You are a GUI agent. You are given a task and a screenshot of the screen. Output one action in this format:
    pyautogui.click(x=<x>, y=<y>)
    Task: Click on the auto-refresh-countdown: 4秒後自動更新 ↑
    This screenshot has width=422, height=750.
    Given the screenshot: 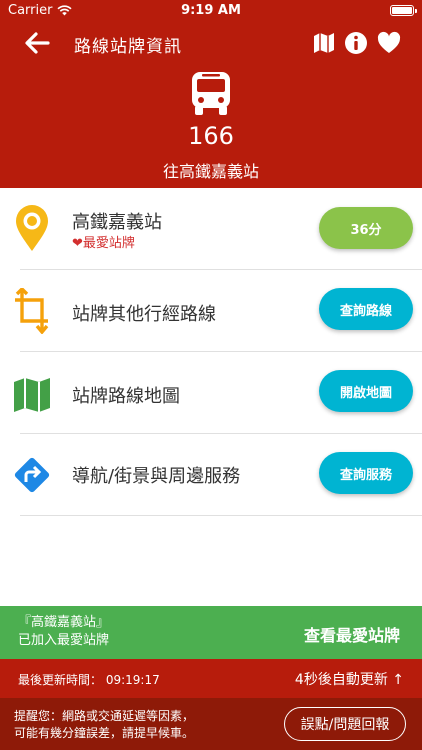 What is the action you would take?
    pyautogui.click(x=349, y=679)
    